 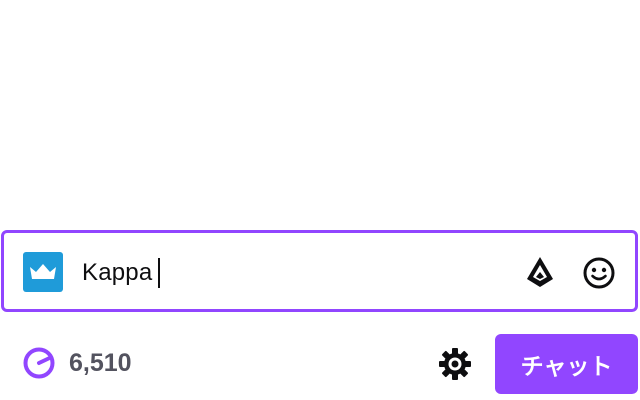 I want to click on channel-points-icon, so click(x=39, y=363).